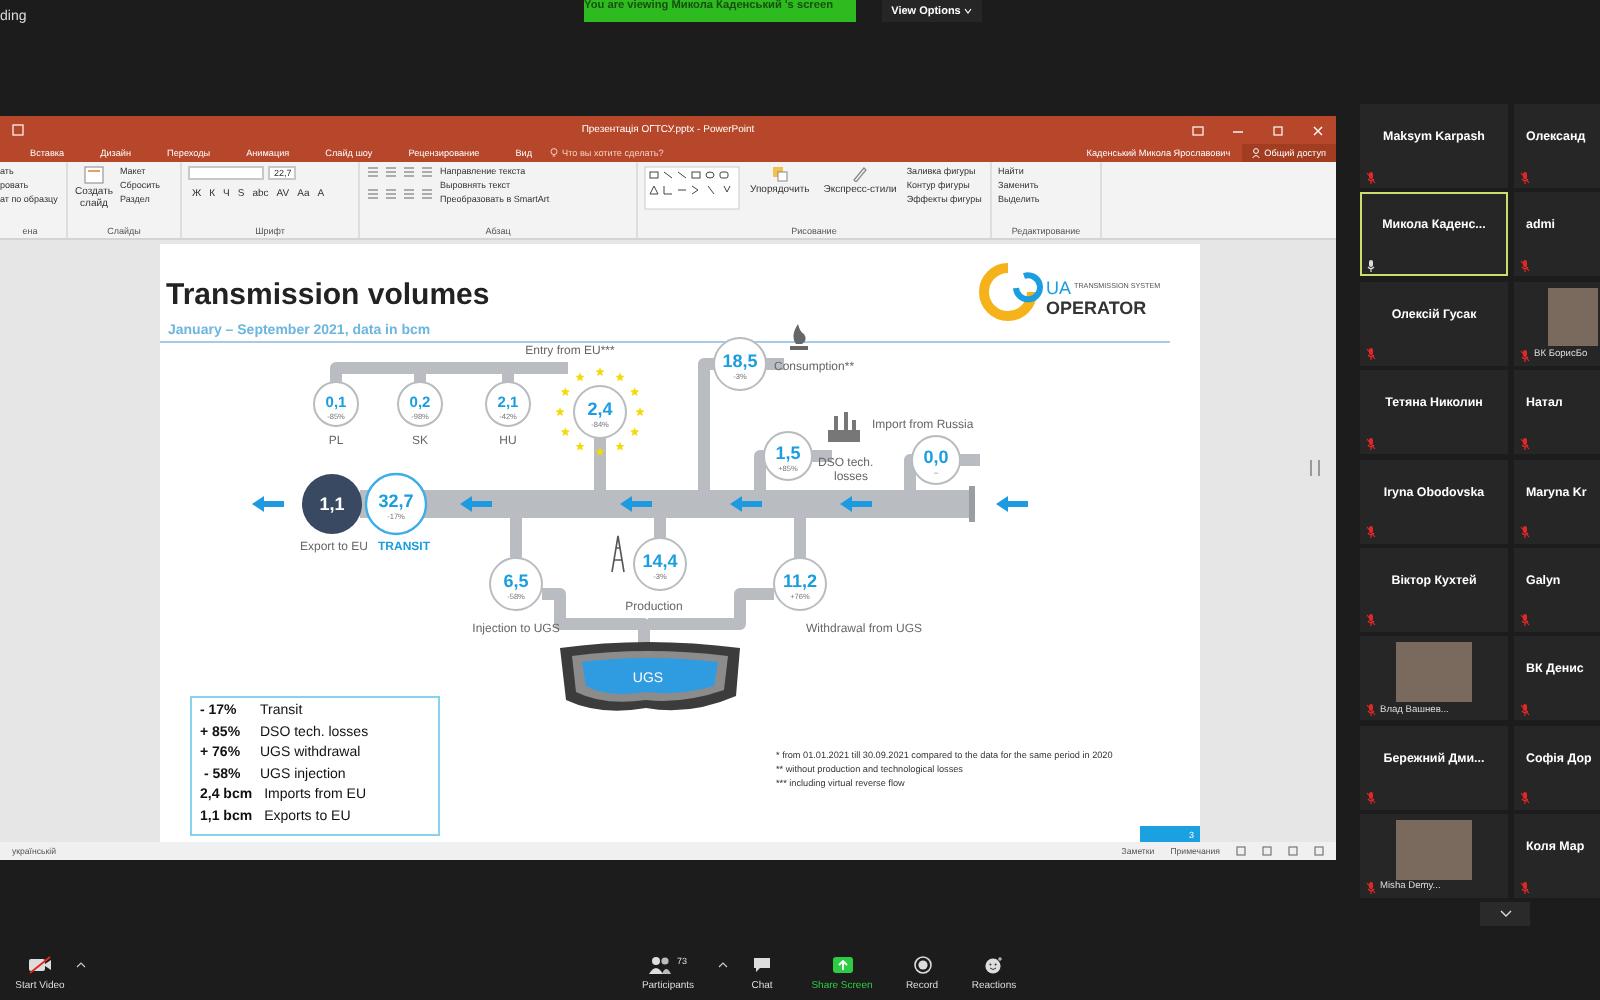  What do you see at coordinates (409, 194) in the screenshot?
I see `align-right-icon` at bounding box center [409, 194].